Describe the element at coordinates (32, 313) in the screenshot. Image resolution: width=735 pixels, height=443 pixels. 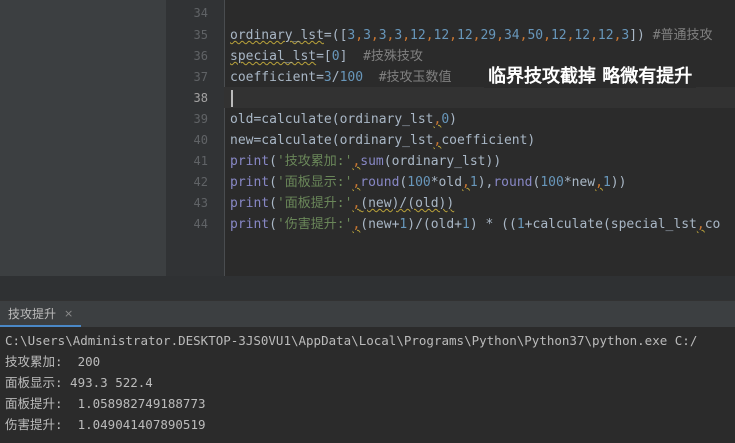
I see `run-tab-label: 技攻提升` at that location.